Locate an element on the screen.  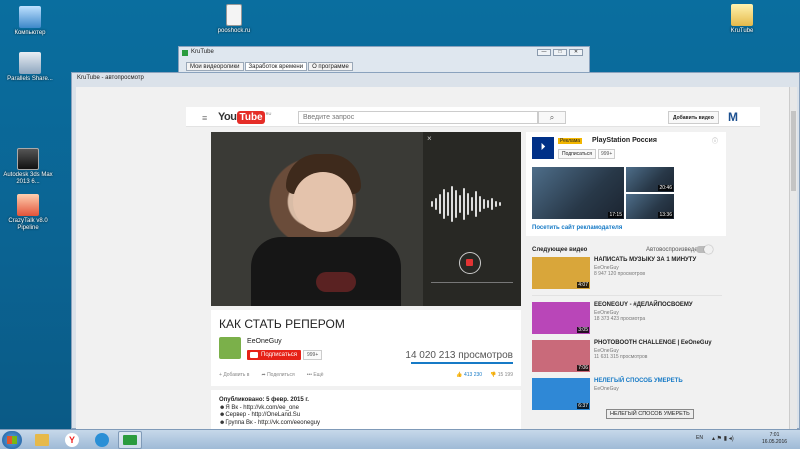
desktop-icon-pooshock: pooshock.ru is located at coordinates (234, 19).